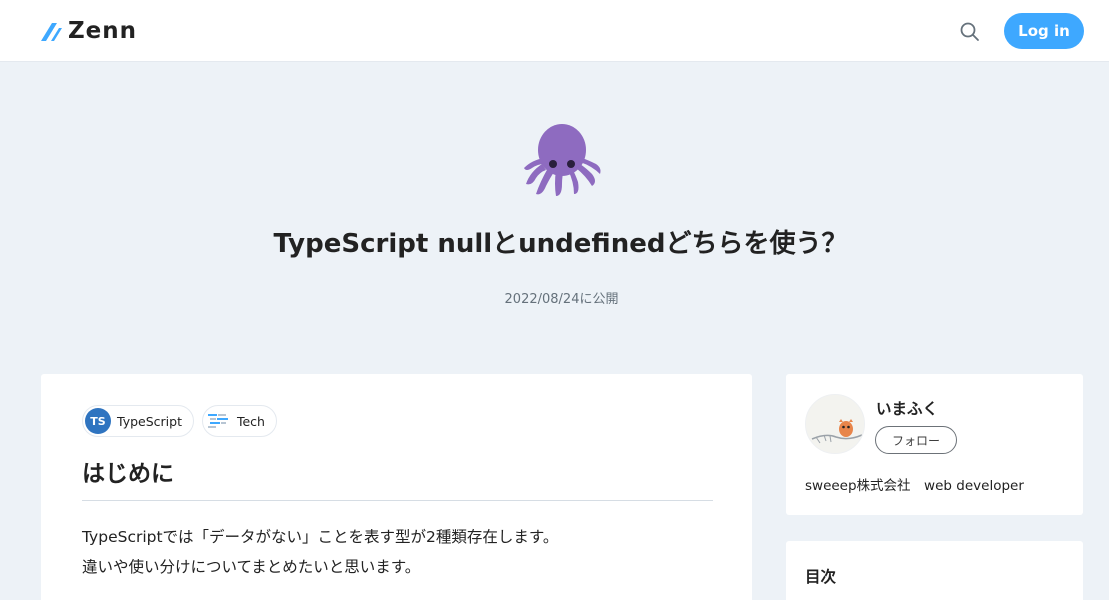 The width and height of the screenshot is (1109, 600). What do you see at coordinates (397, 479) in the screenshot?
I see `section-heading: はじめに` at bounding box center [397, 479].